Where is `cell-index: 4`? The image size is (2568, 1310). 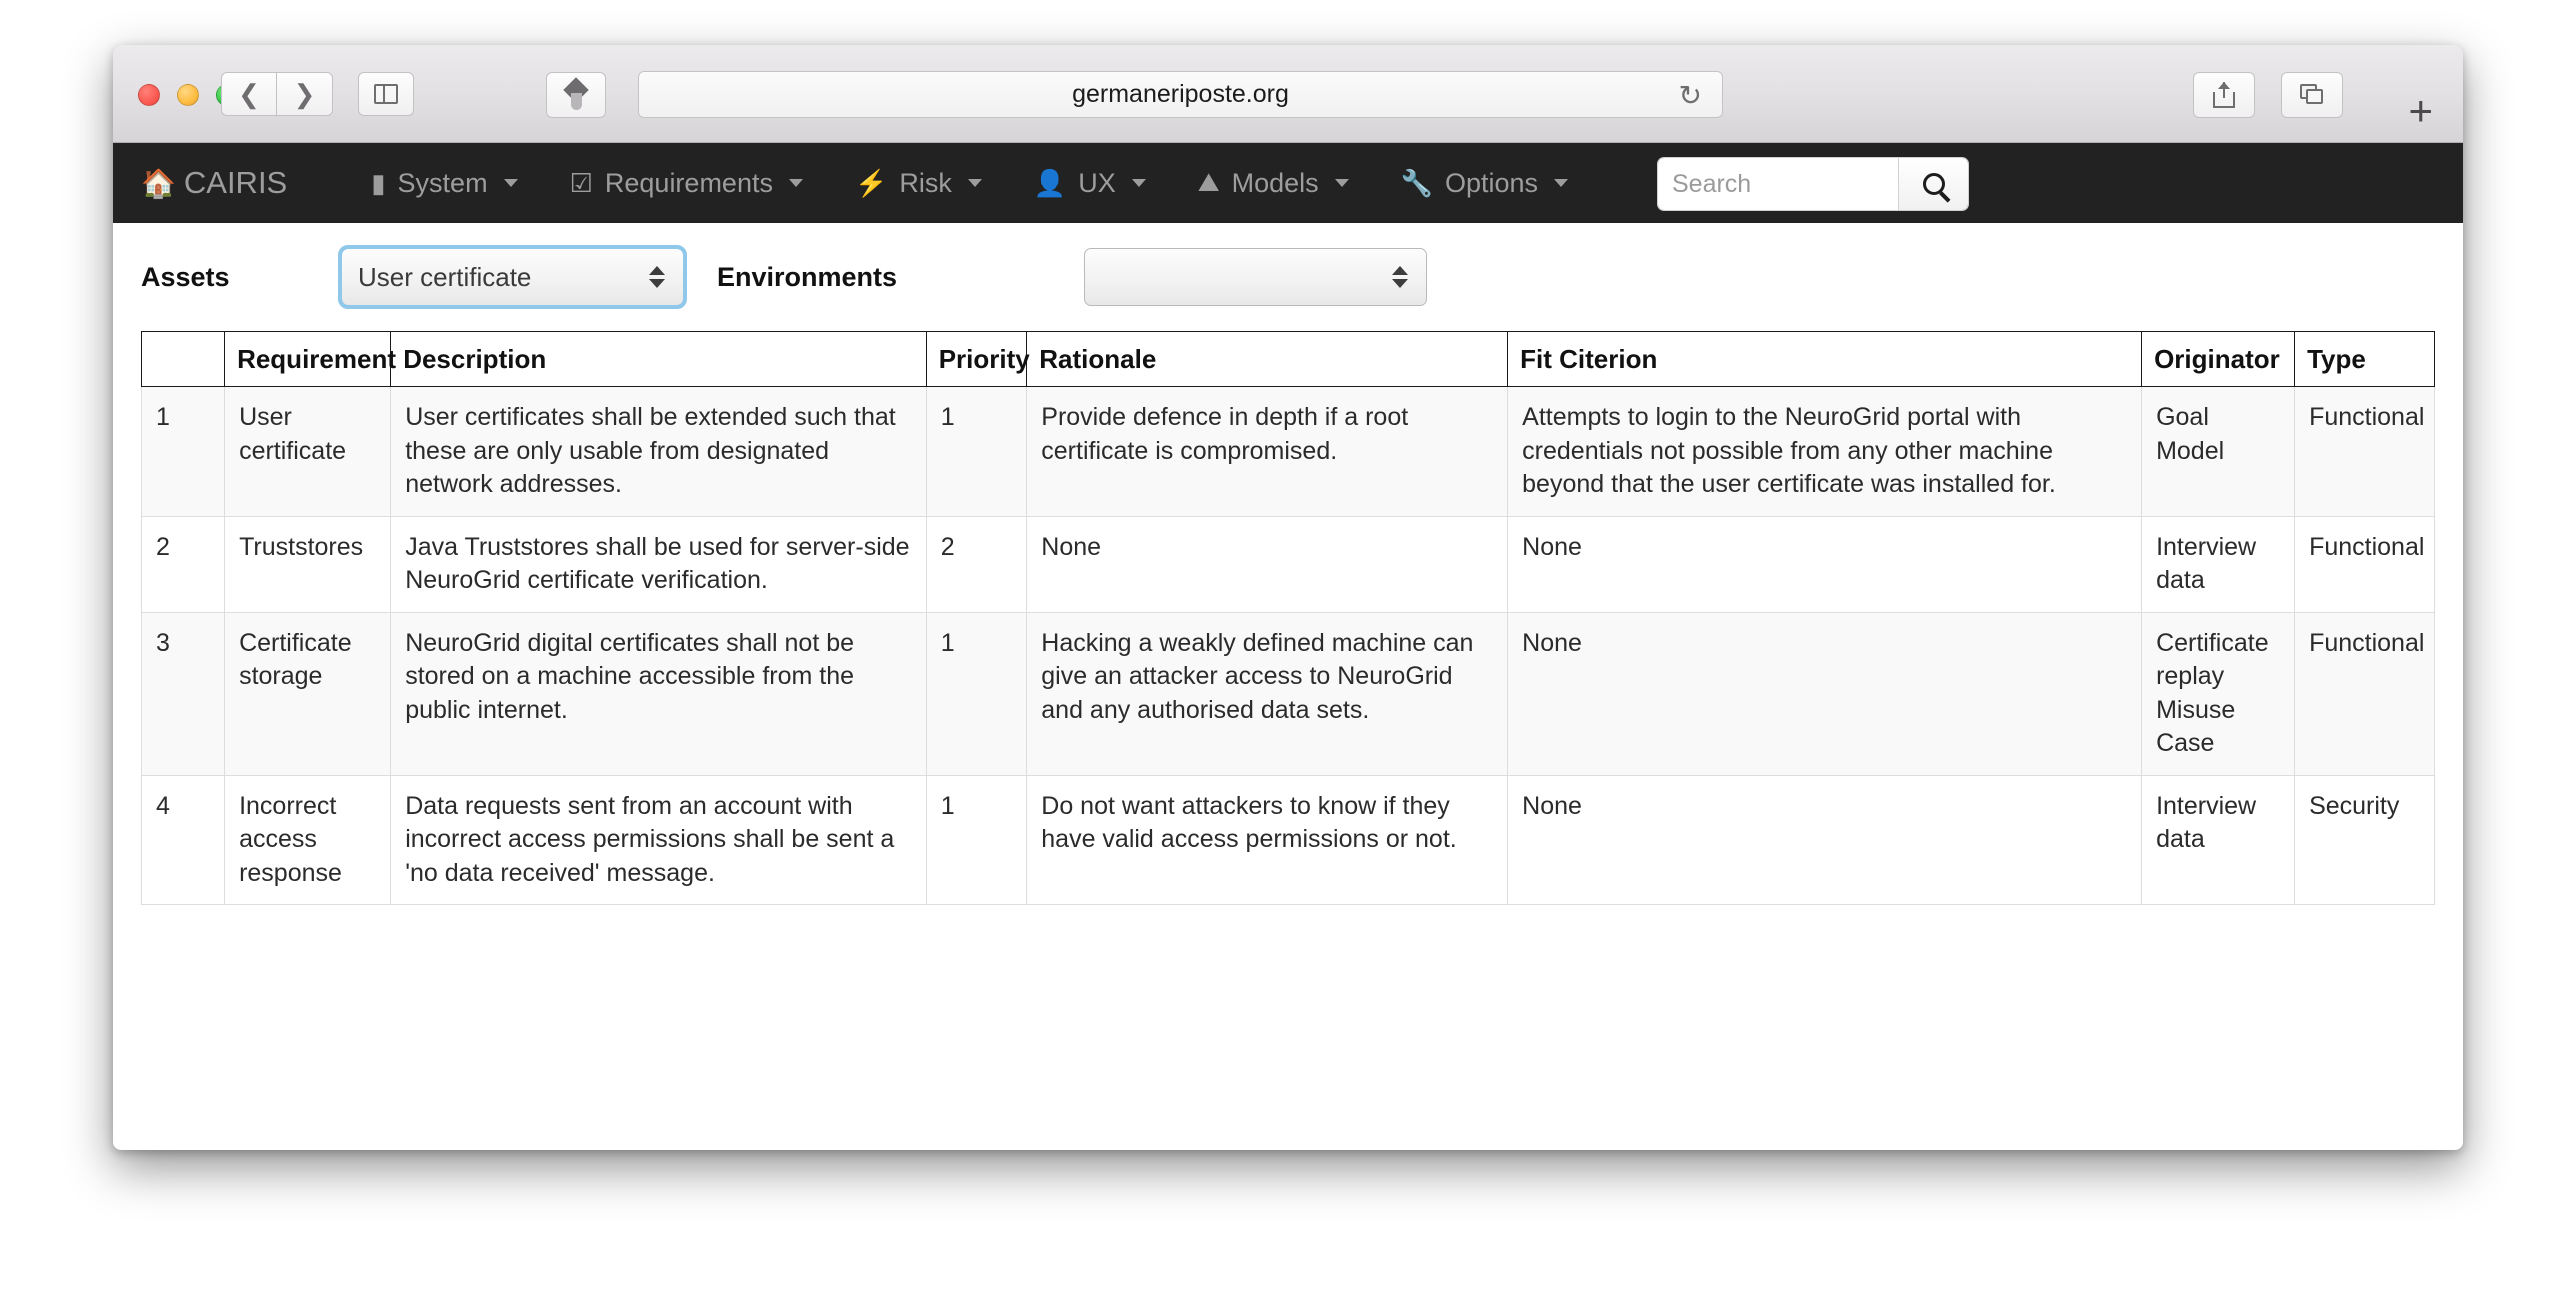
cell-index: 4 is located at coordinates (183, 839).